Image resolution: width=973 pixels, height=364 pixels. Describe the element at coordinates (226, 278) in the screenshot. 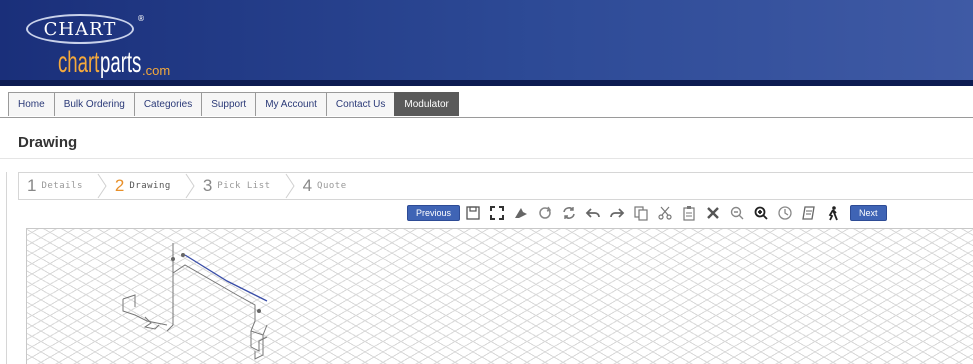

I see `selected-pipe` at that location.